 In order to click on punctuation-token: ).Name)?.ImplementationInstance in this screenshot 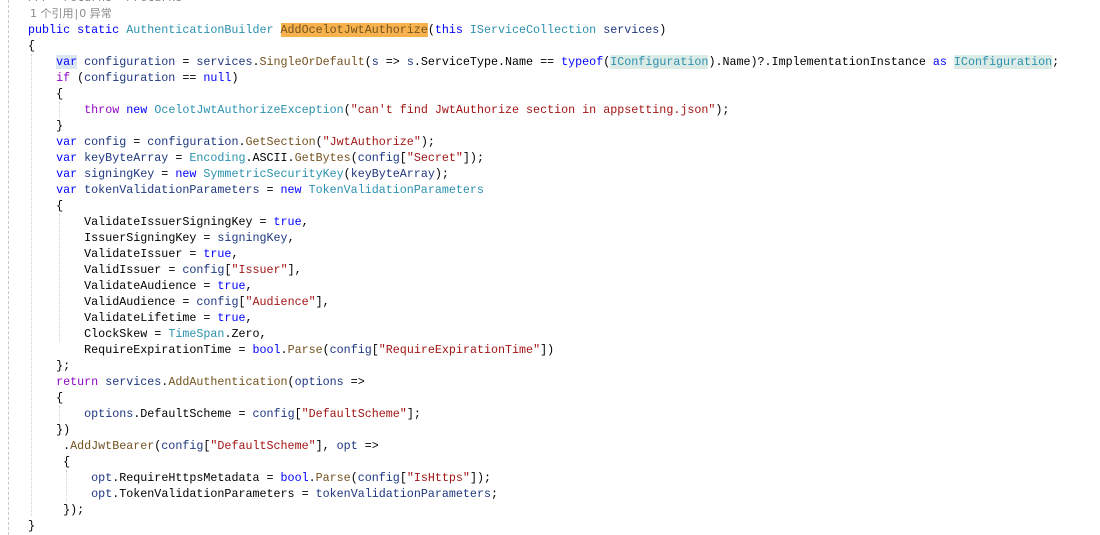, I will do `click(820, 62)`.